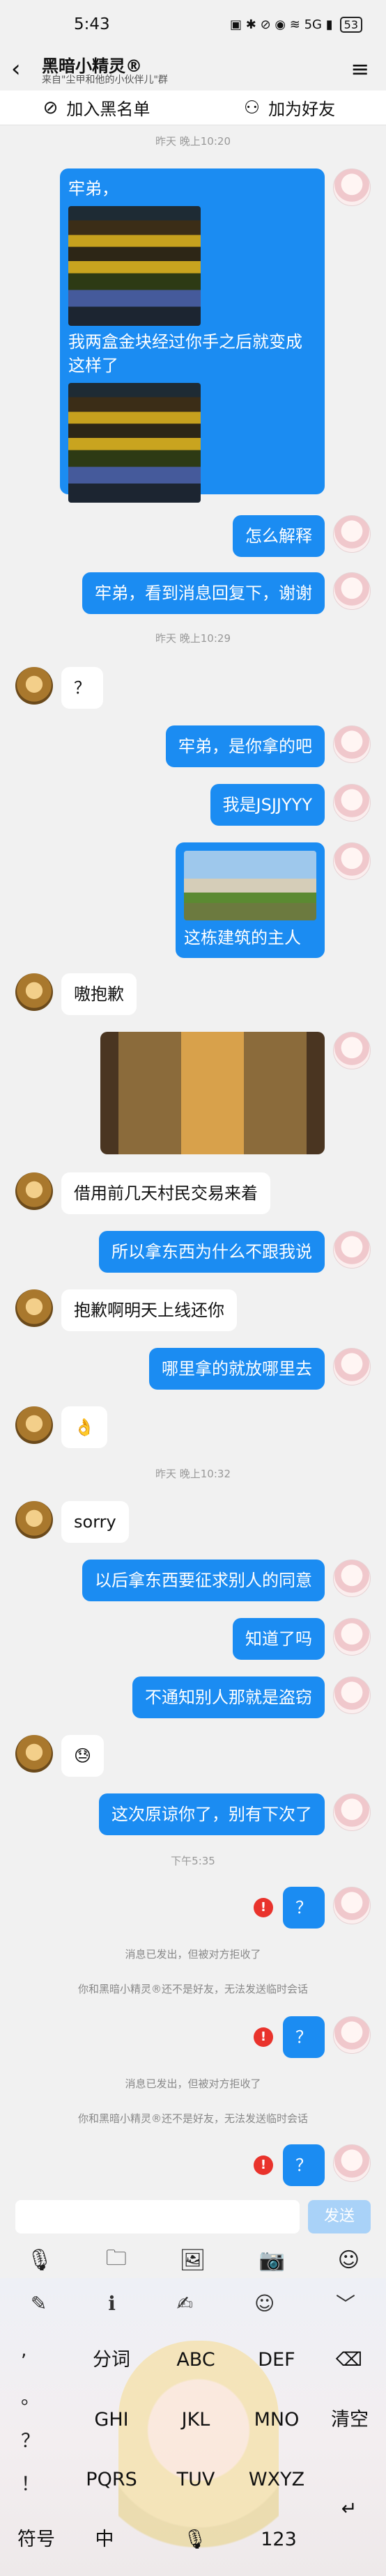 The width and height of the screenshot is (386, 2576). I want to click on message-bubble: 我是JSJJYYY, so click(267, 805).